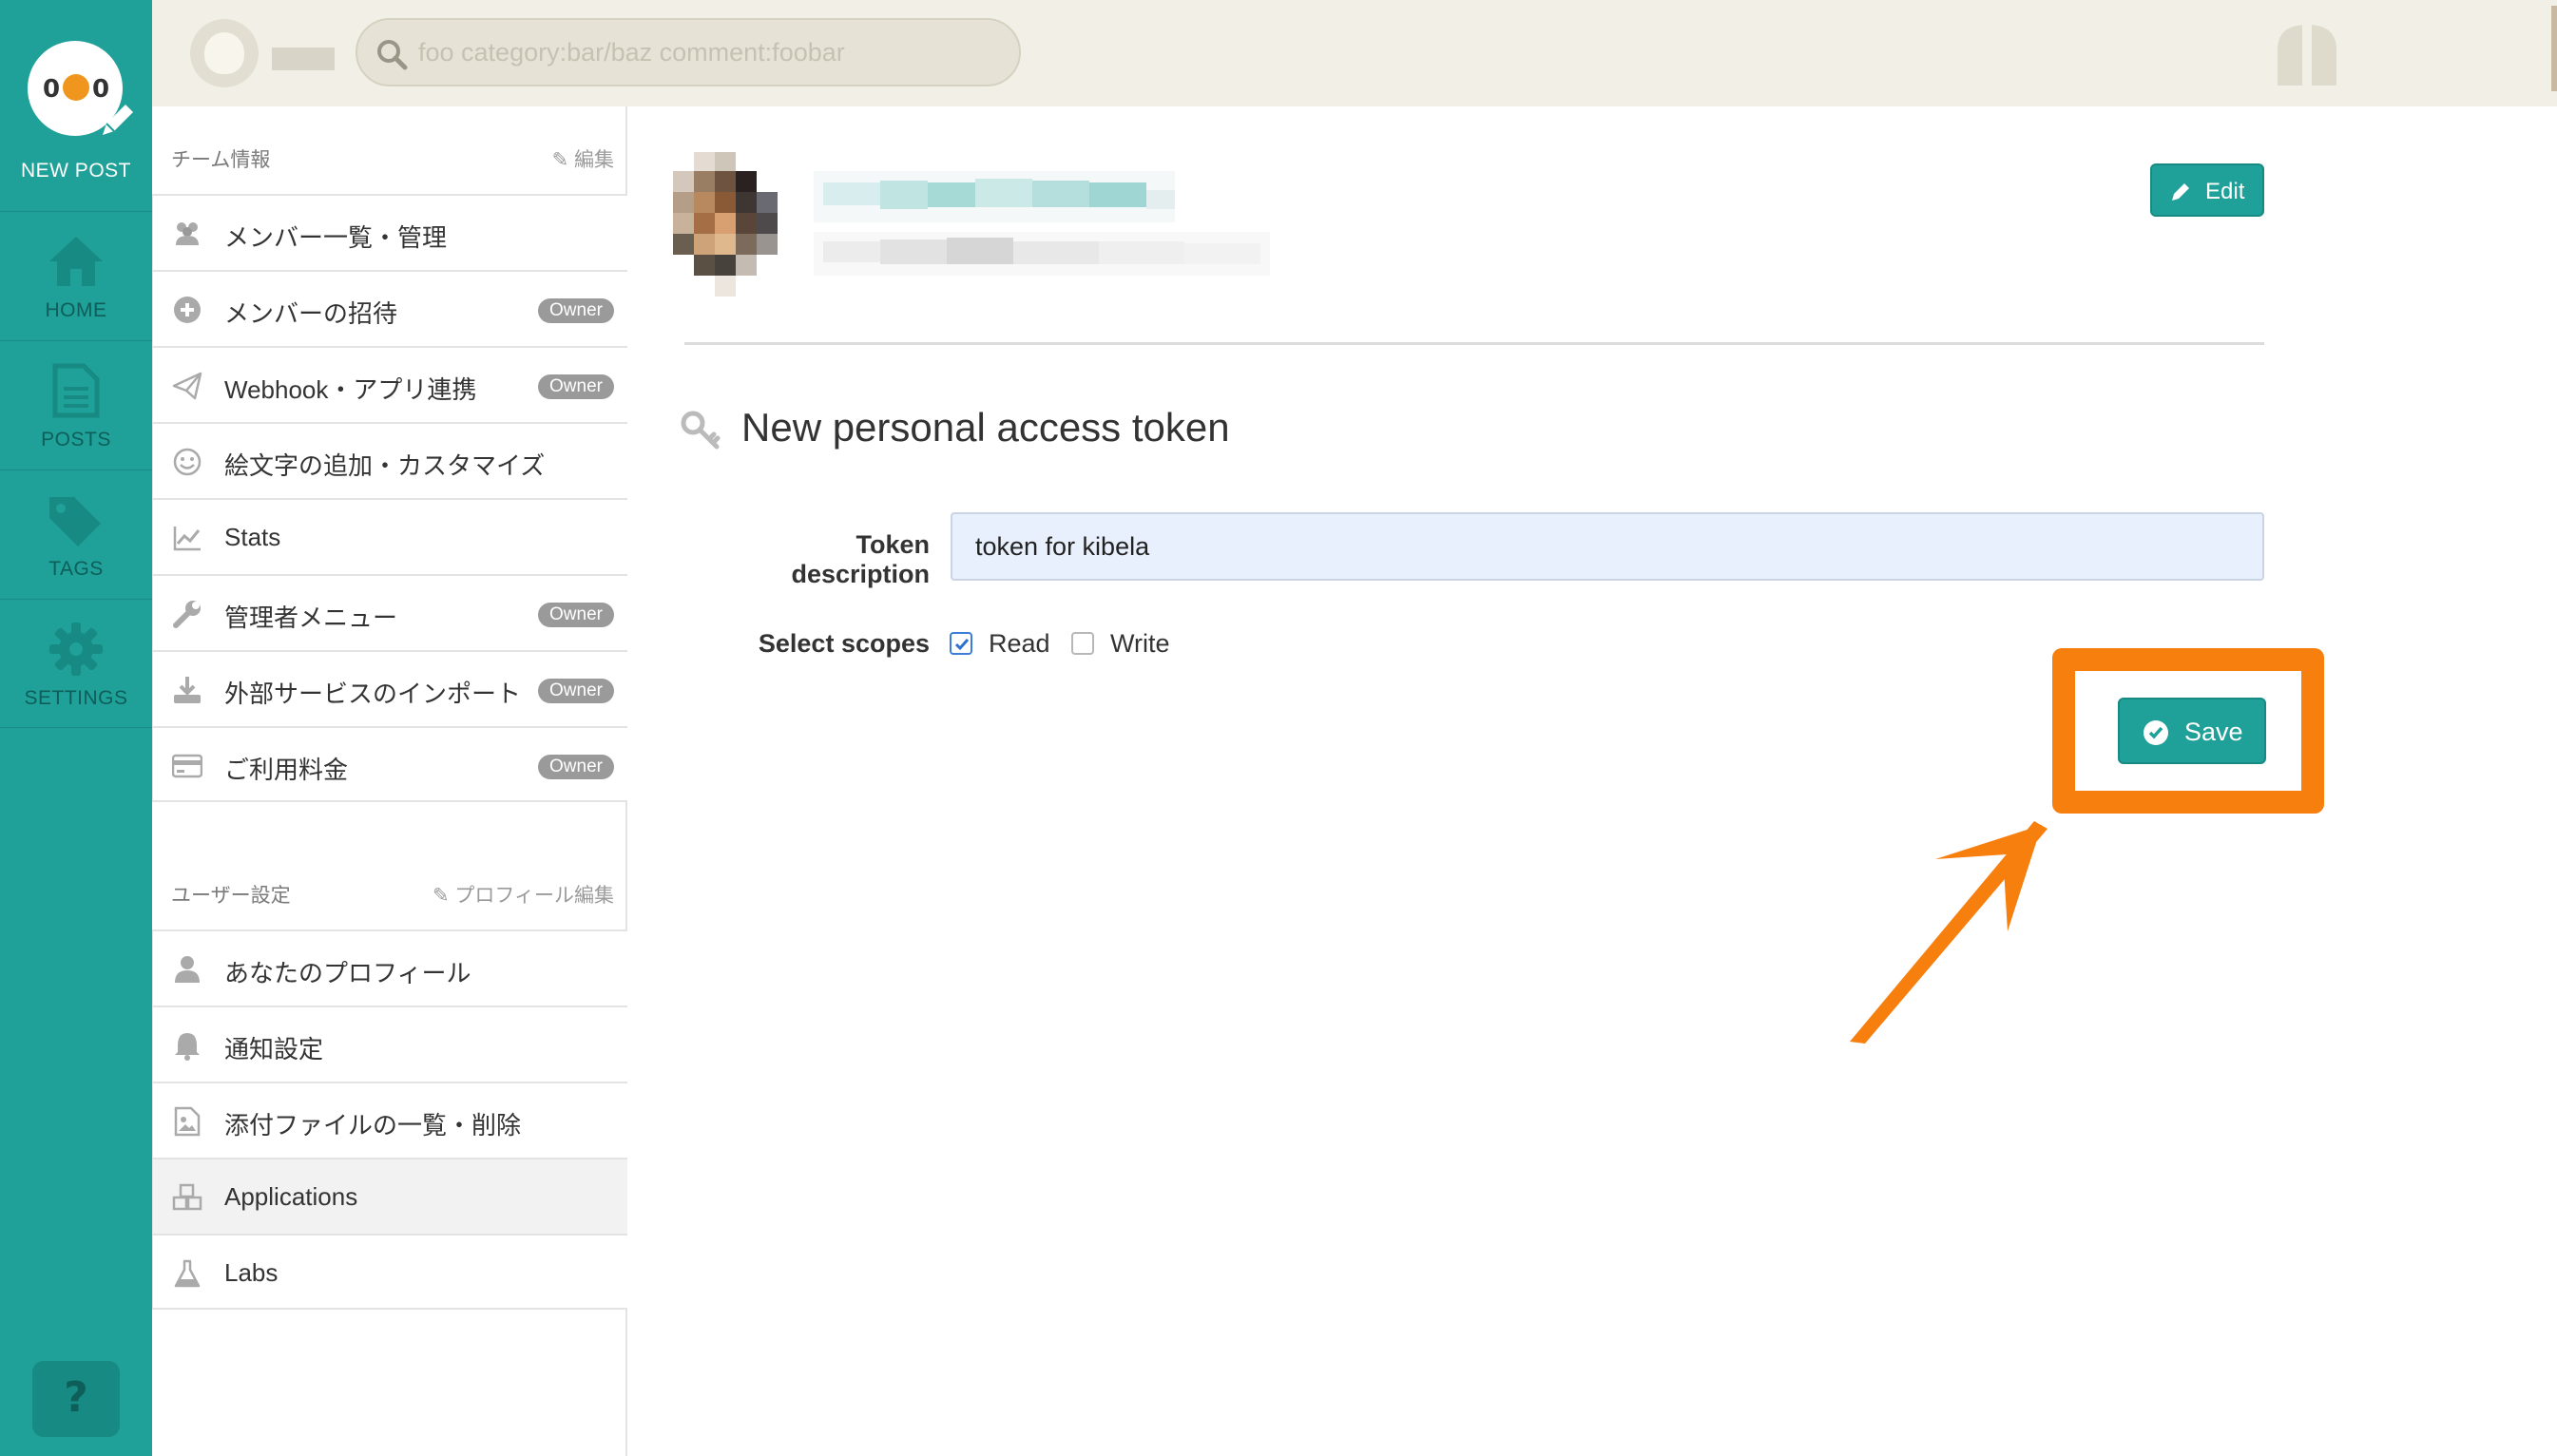 The height and width of the screenshot is (1456, 2557). I want to click on top-bar, so click(1354, 53).